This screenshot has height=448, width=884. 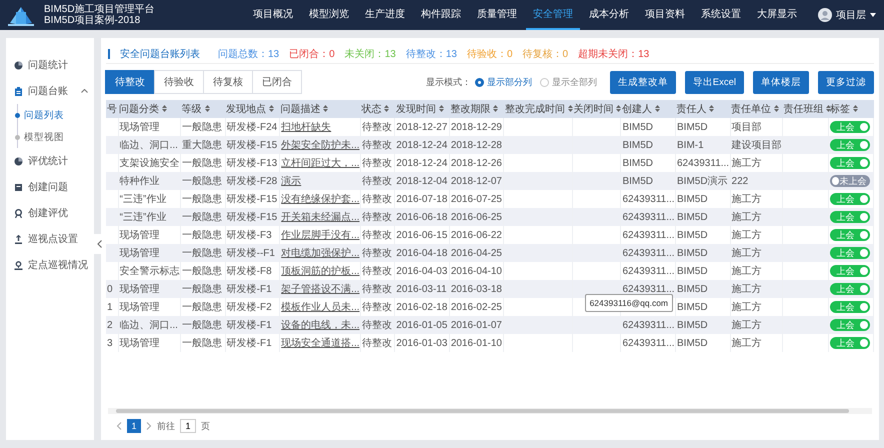 What do you see at coordinates (228, 82) in the screenshot?
I see `status-tab: 待复核` at bounding box center [228, 82].